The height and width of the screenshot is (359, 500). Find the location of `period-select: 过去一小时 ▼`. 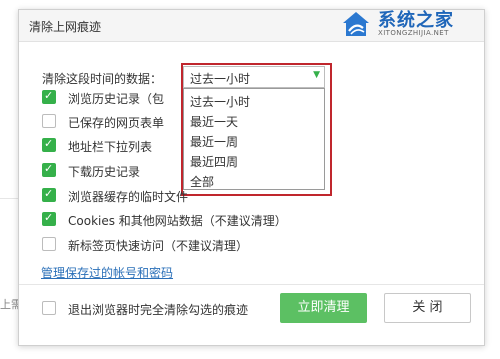

period-select: 过去一小时 ▼ is located at coordinates (254, 77).